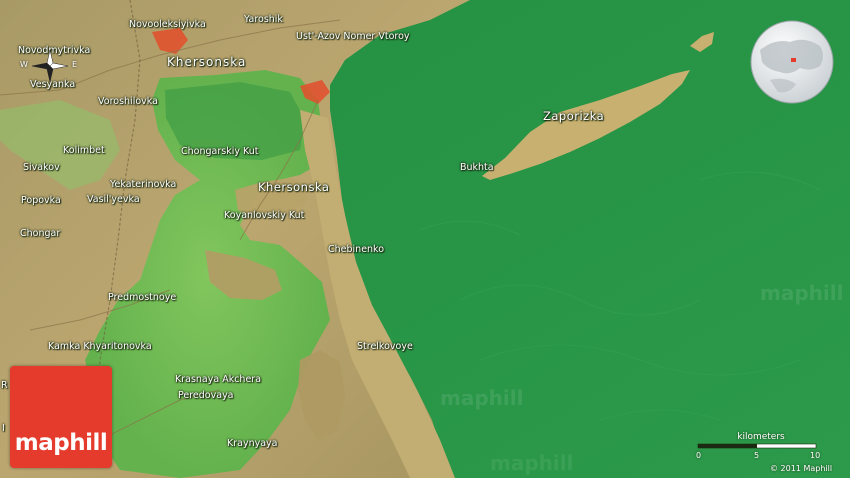  I want to click on compass-star-icon, so click(50, 66).